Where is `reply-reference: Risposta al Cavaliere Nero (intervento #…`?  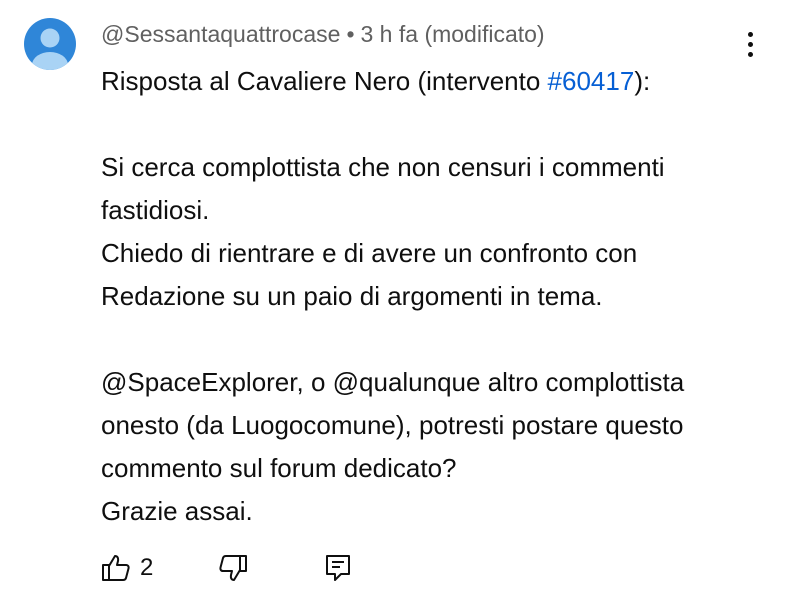
reply-reference: Risposta al Cavaliere Nero (intervento #… is located at coordinates (431, 81).